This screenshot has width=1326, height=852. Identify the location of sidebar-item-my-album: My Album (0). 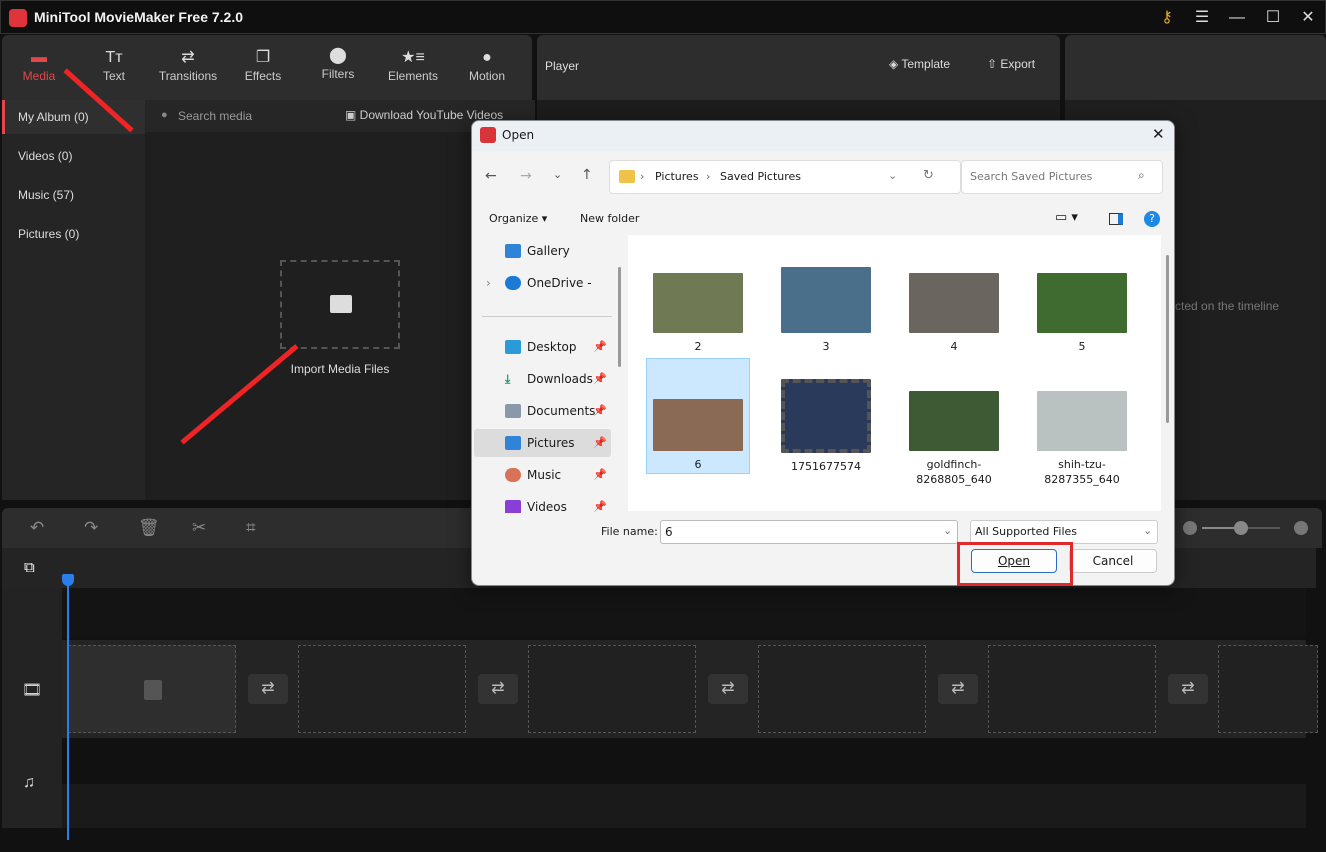
(73, 117).